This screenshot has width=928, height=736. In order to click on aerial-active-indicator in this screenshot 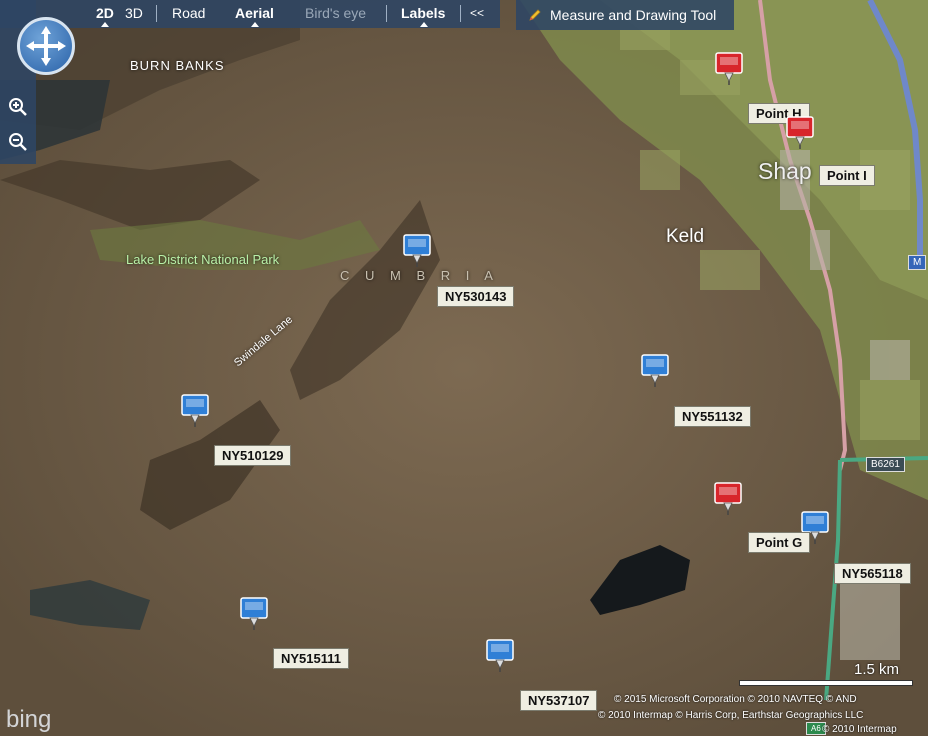, I will do `click(255, 24)`.